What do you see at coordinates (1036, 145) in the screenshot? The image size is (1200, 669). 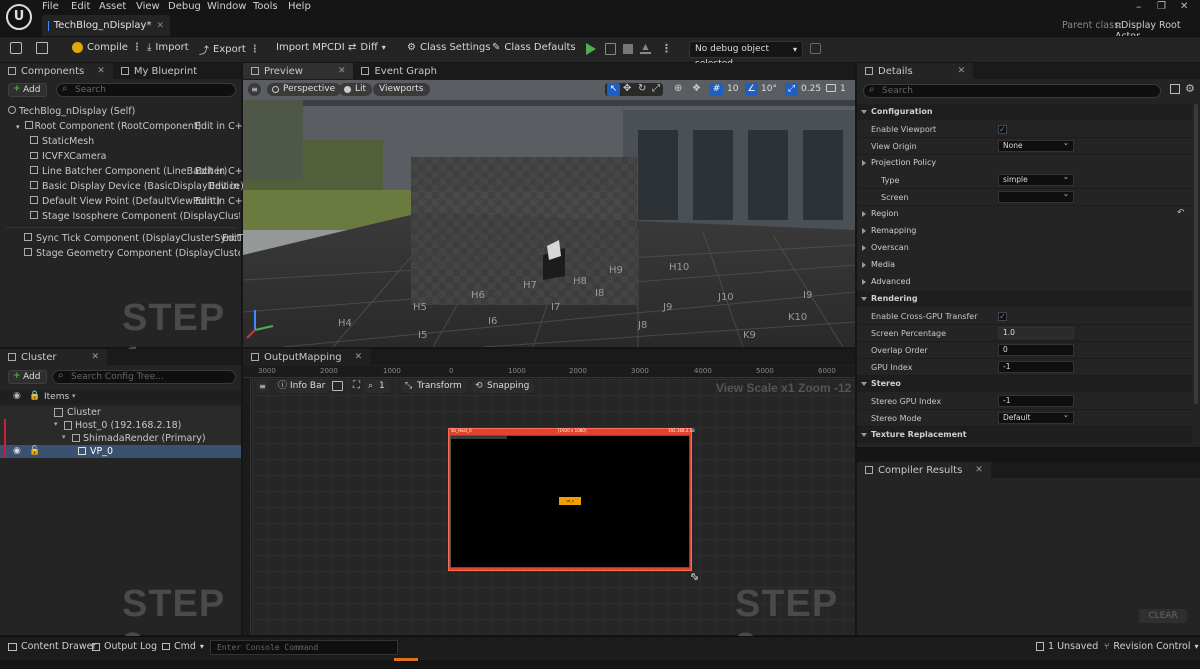 I see `view-origin-select: None` at bounding box center [1036, 145].